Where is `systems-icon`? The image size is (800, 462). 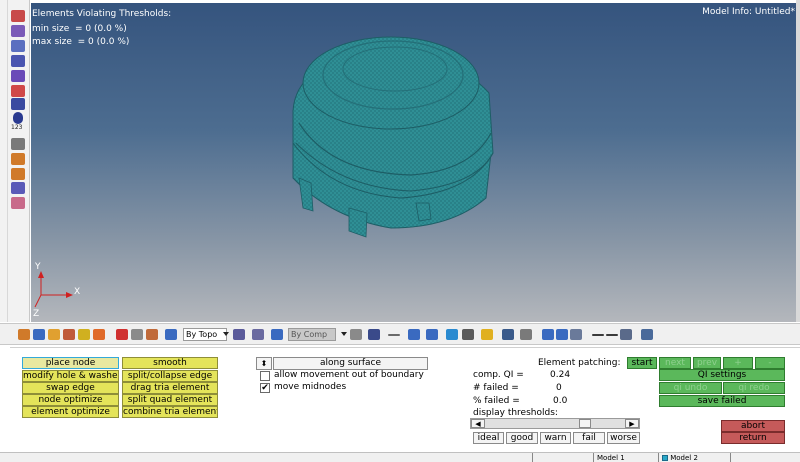
systems-icon is located at coordinates (84, 334).